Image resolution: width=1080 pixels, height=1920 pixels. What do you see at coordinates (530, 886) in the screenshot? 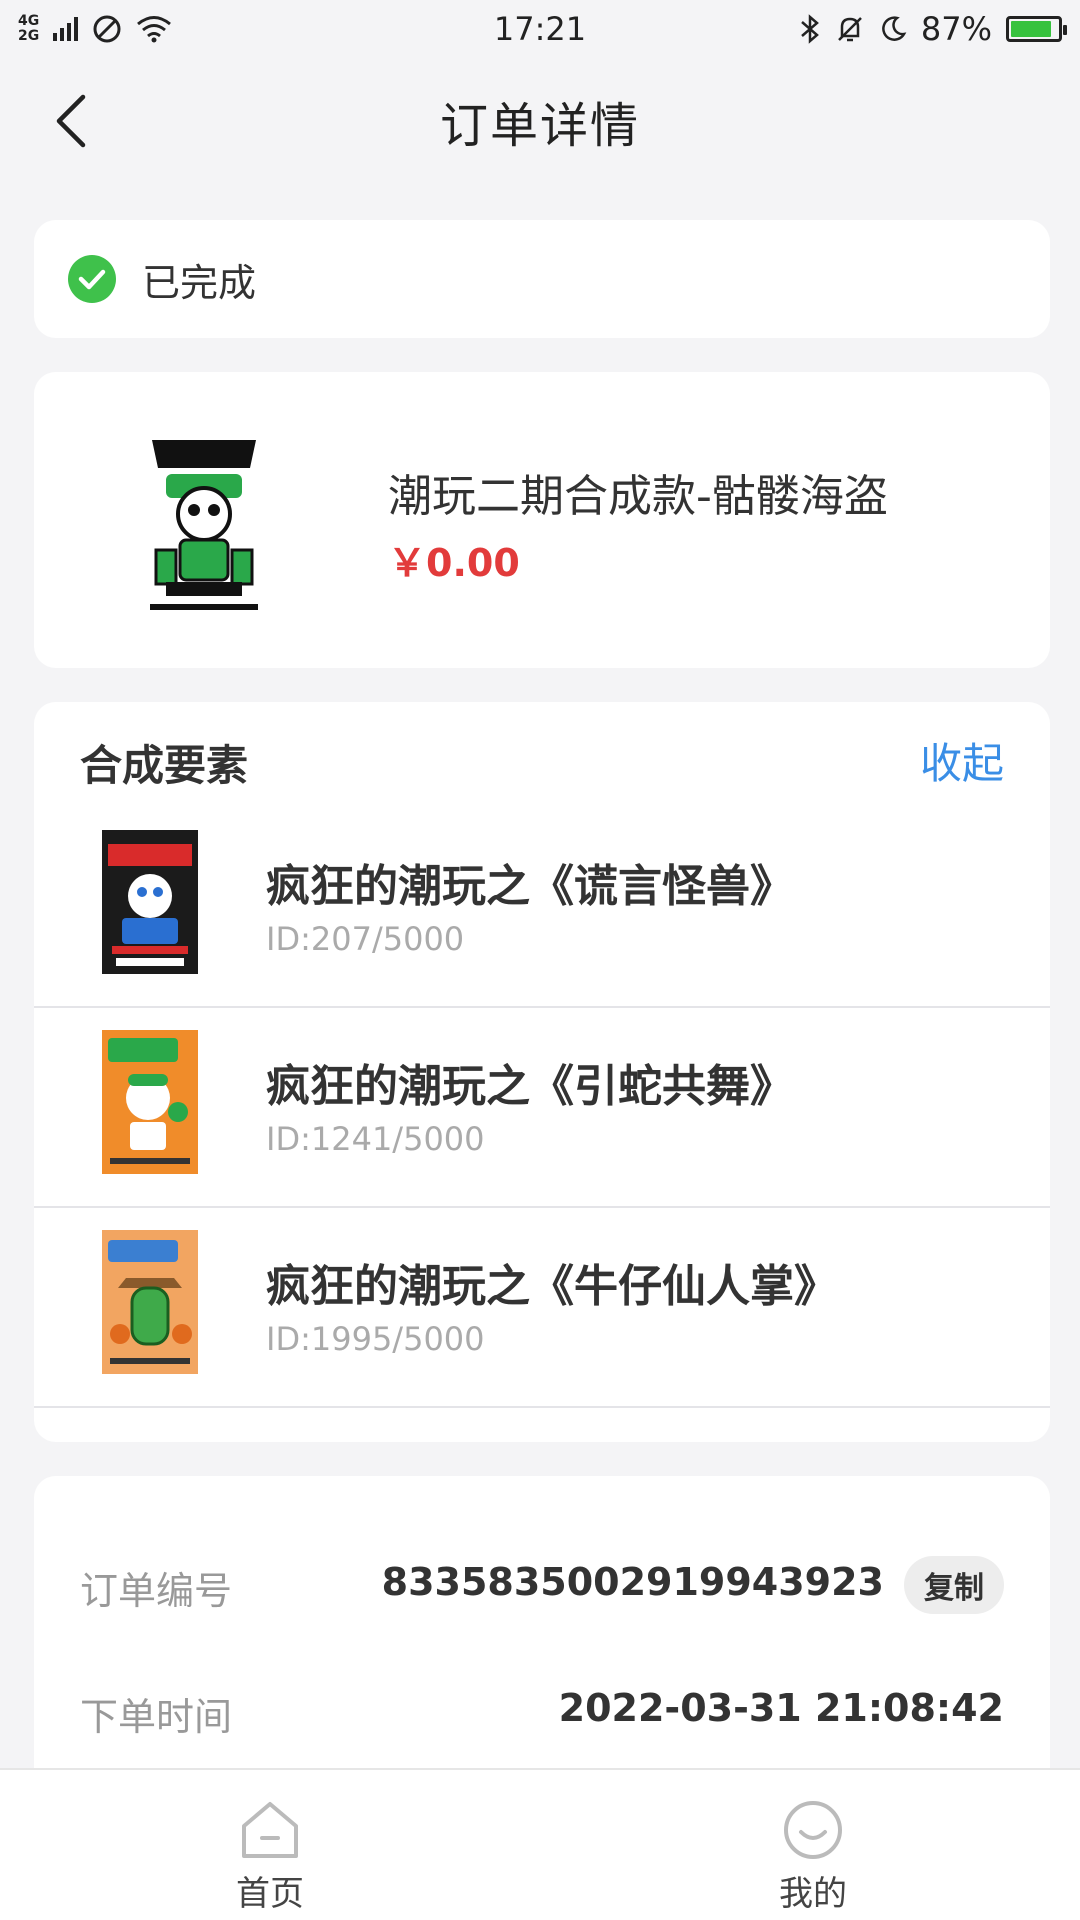
I see `item-name: 疯狂的潮玩之《谎言怪兽》` at bounding box center [530, 886].